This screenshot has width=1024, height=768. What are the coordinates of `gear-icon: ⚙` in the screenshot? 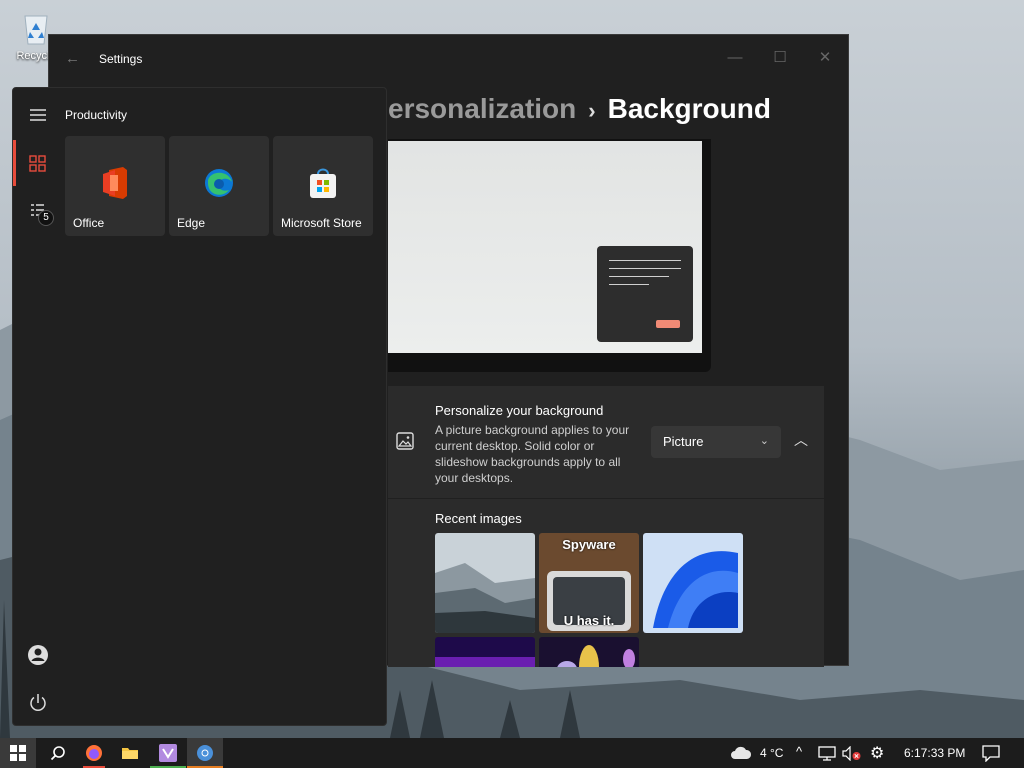 It's located at (877, 753).